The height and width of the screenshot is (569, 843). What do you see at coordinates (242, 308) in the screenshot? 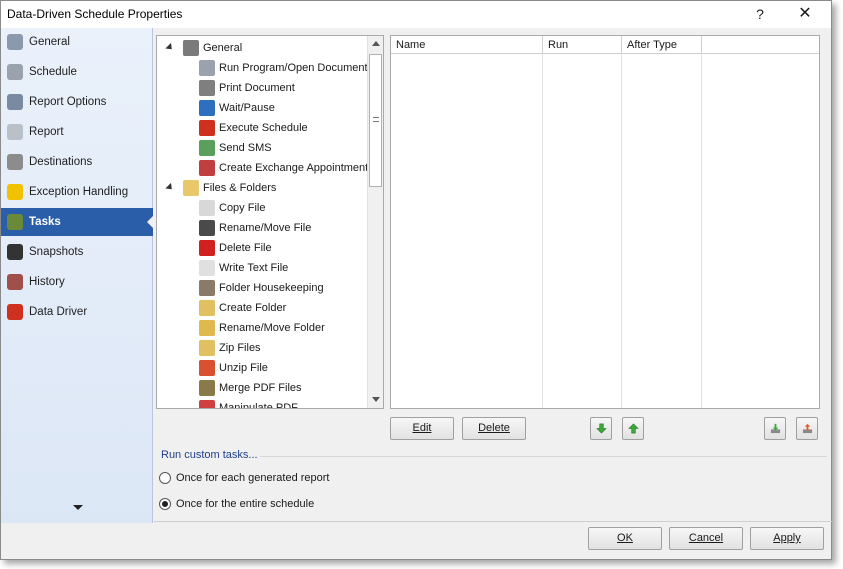
I see `tree-item: Create Folder` at bounding box center [242, 308].